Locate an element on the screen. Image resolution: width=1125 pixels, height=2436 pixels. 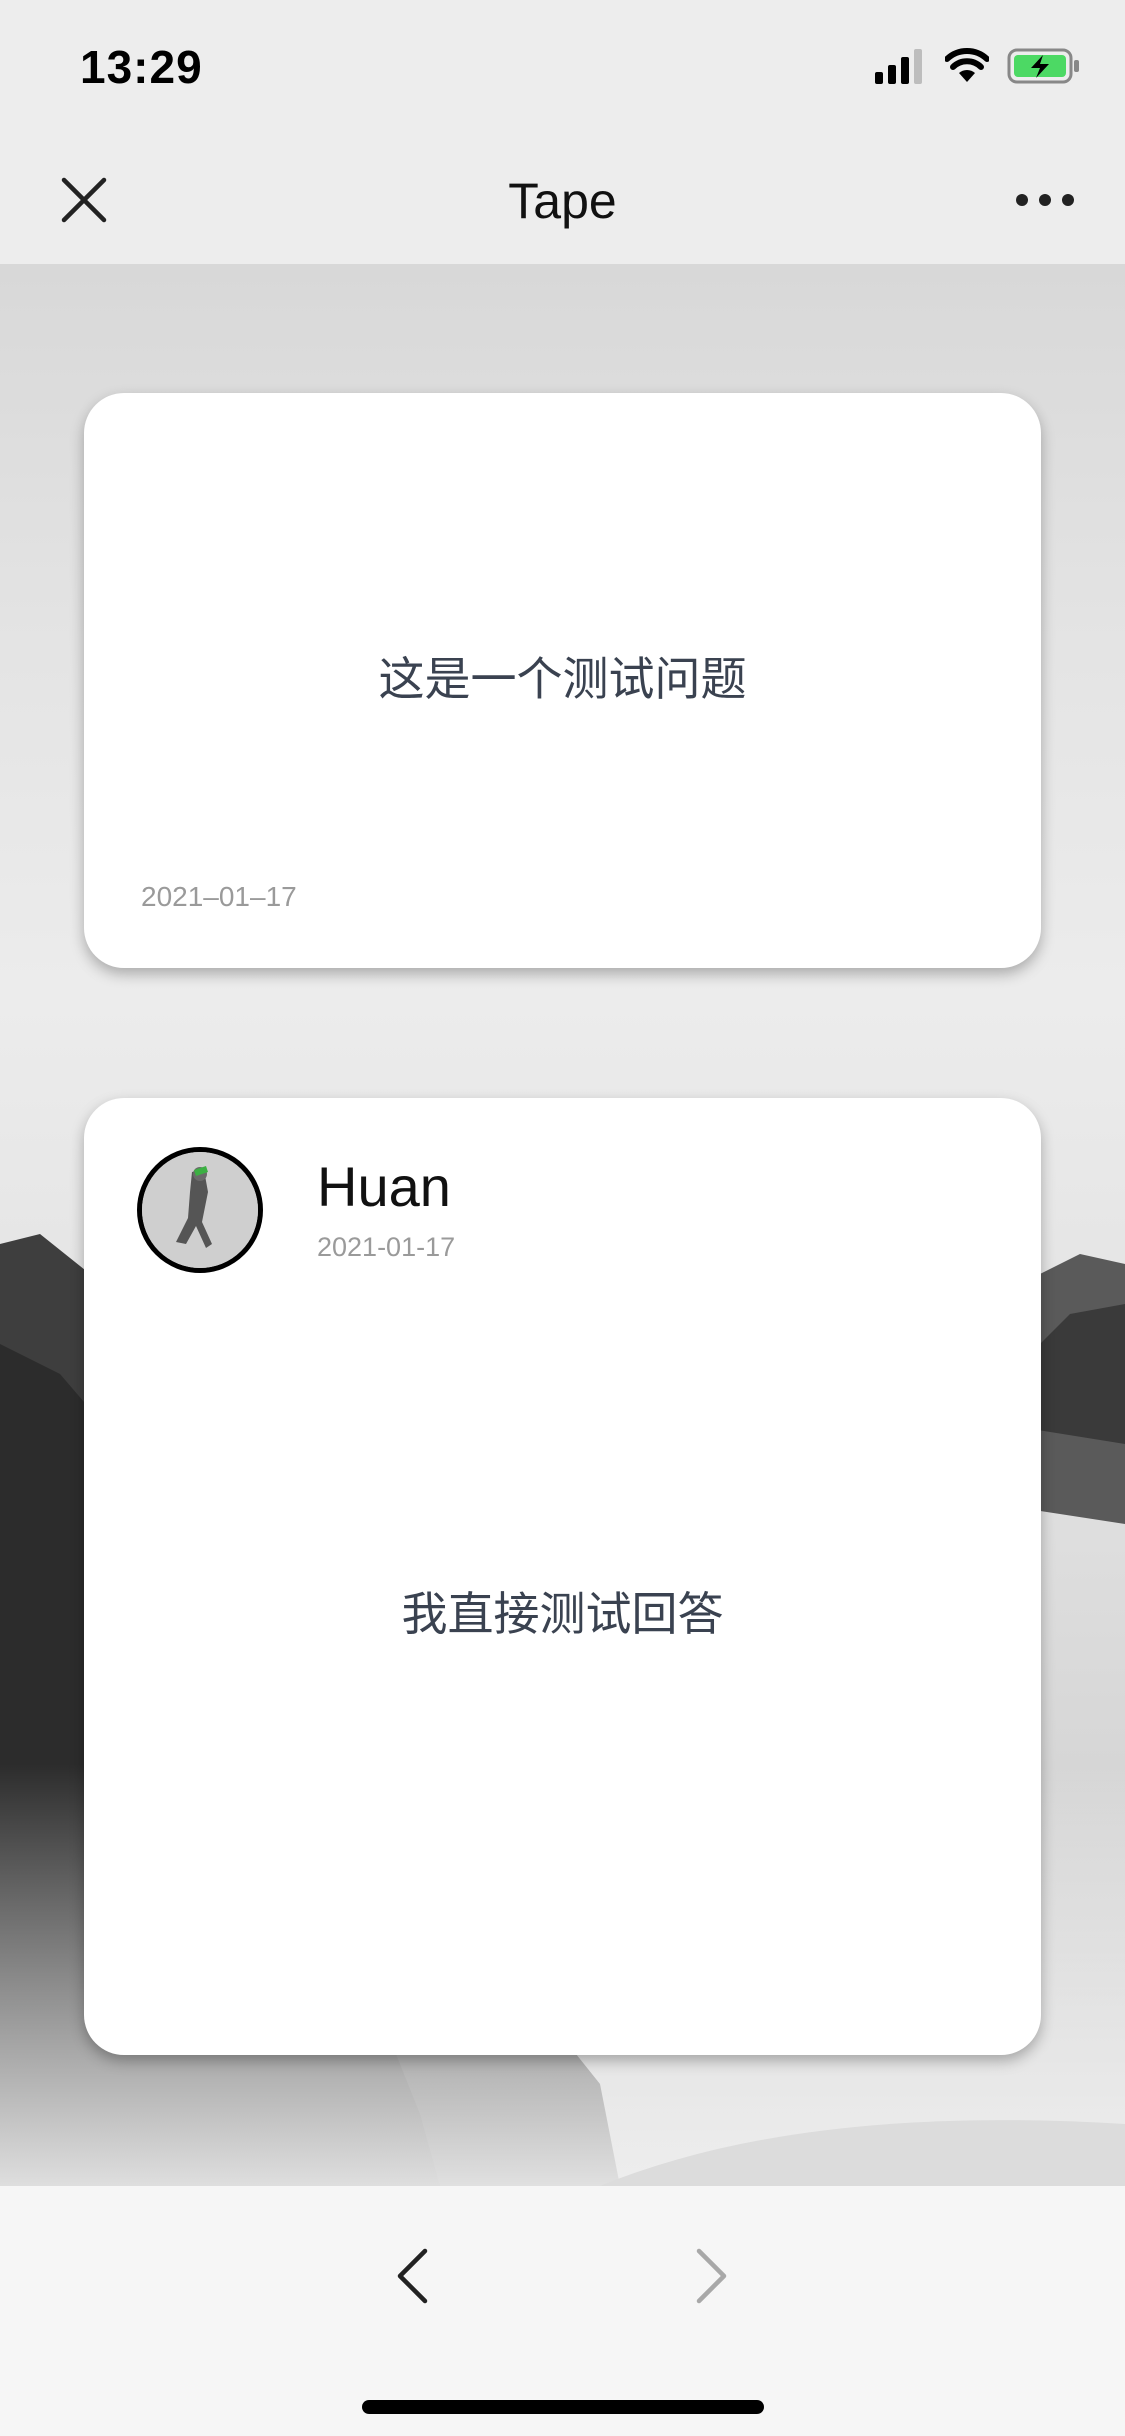
chevron-left-icon is located at coordinates (412, 2276).